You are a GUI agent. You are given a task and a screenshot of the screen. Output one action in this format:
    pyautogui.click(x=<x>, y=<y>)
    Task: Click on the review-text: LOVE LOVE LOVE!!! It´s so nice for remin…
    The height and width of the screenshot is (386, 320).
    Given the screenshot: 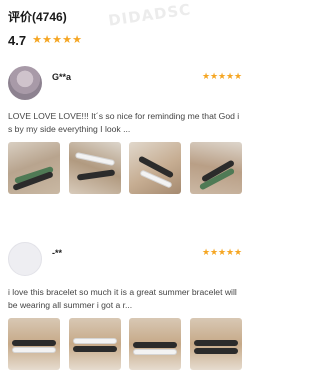 What is the action you would take?
    pyautogui.click(x=125, y=123)
    